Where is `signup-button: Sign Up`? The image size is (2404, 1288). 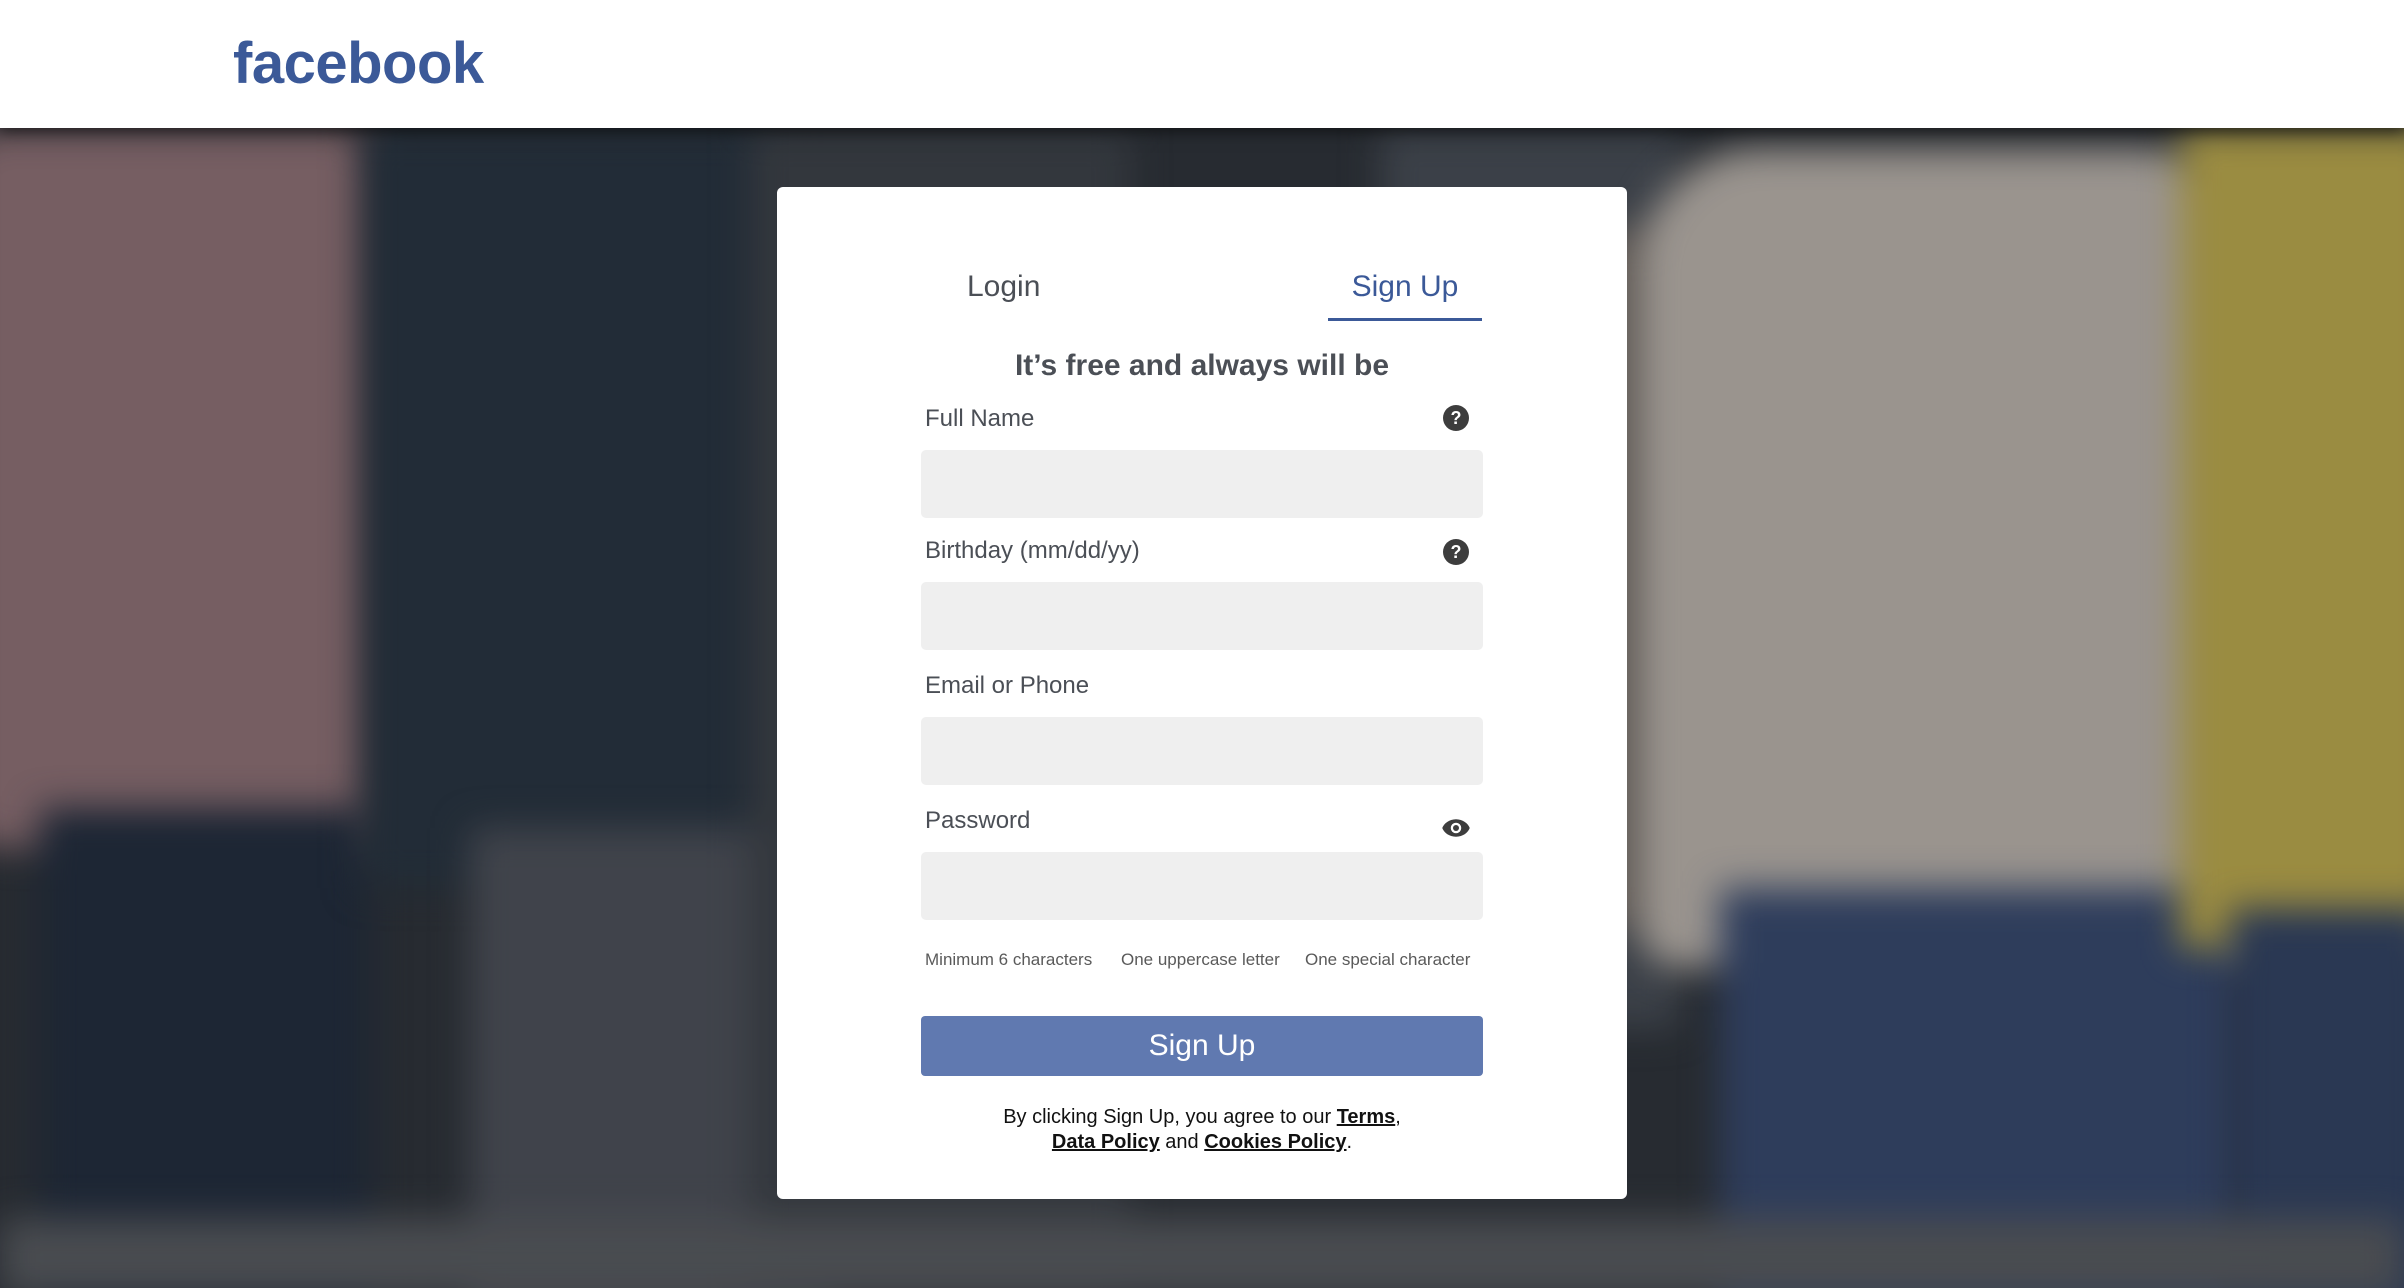
signup-button: Sign Up is located at coordinates (1202, 1046).